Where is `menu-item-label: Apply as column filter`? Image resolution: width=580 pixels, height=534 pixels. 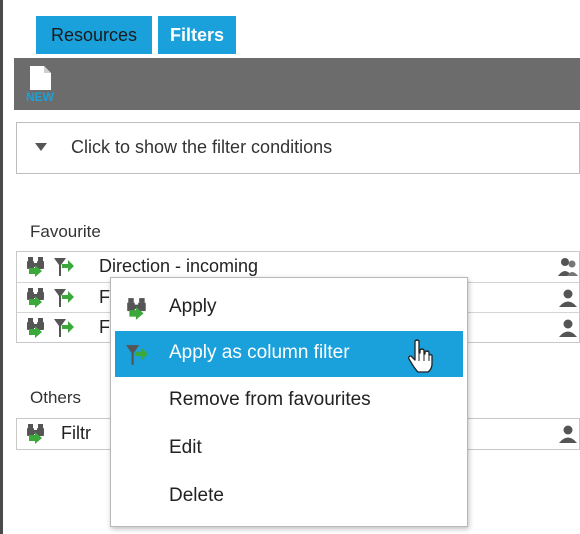
menu-item-label: Apply as column filter is located at coordinates (259, 352).